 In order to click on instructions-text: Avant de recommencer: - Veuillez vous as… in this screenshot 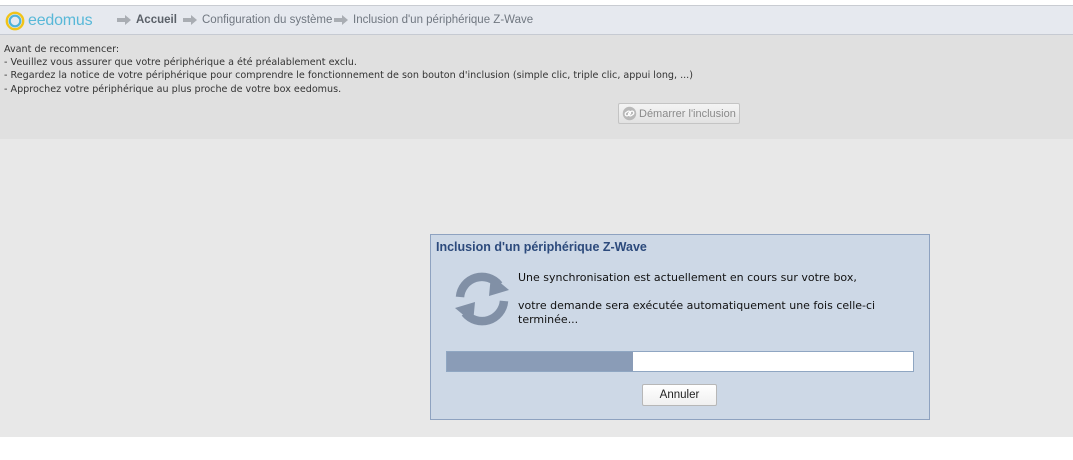, I will do `click(348, 69)`.